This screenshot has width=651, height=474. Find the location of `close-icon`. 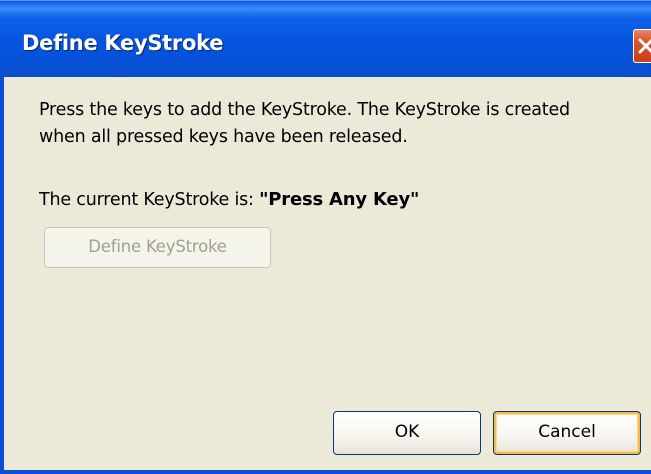

close-icon is located at coordinates (644, 46).